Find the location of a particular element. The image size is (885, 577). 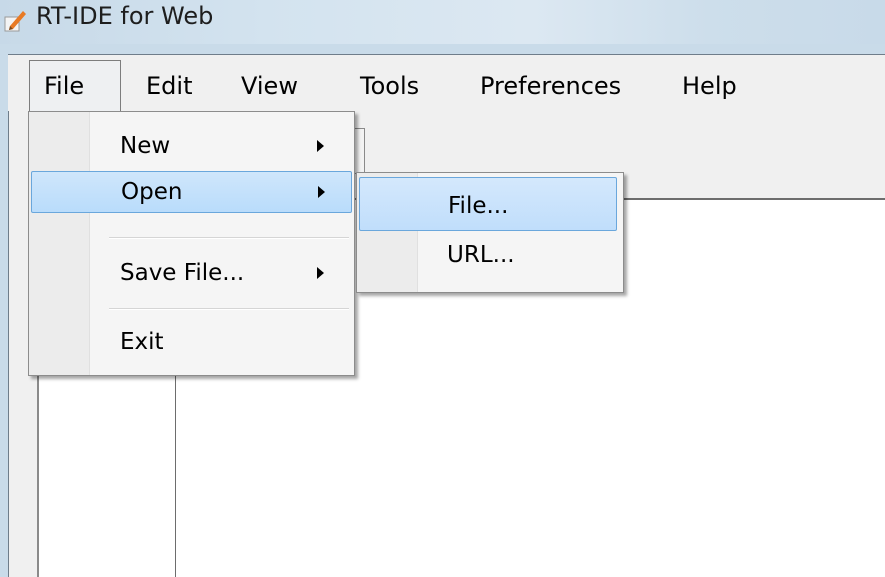

menu-help: Help is located at coordinates (709, 86).